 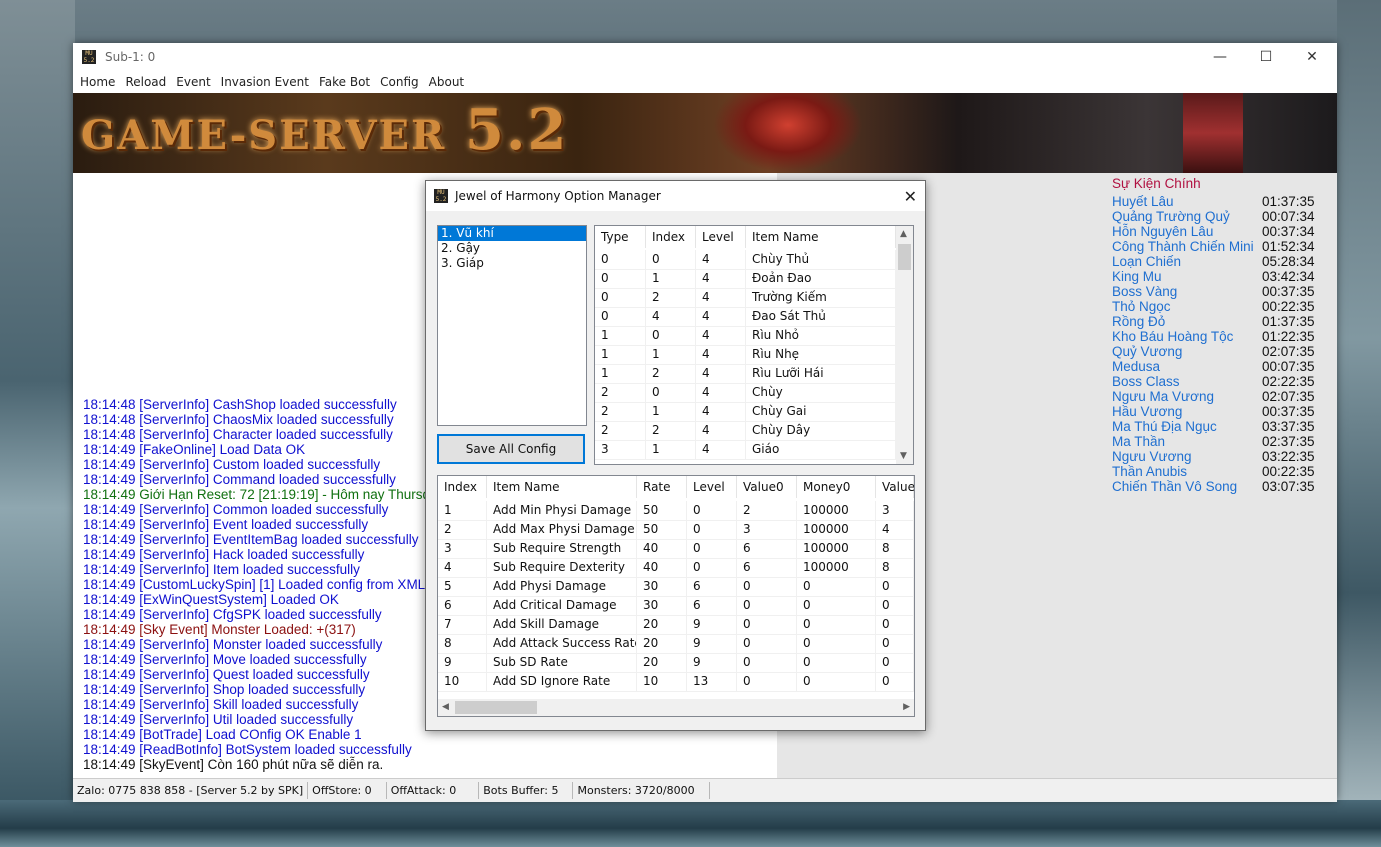 I want to click on menu-config: Config, so click(x=399, y=82).